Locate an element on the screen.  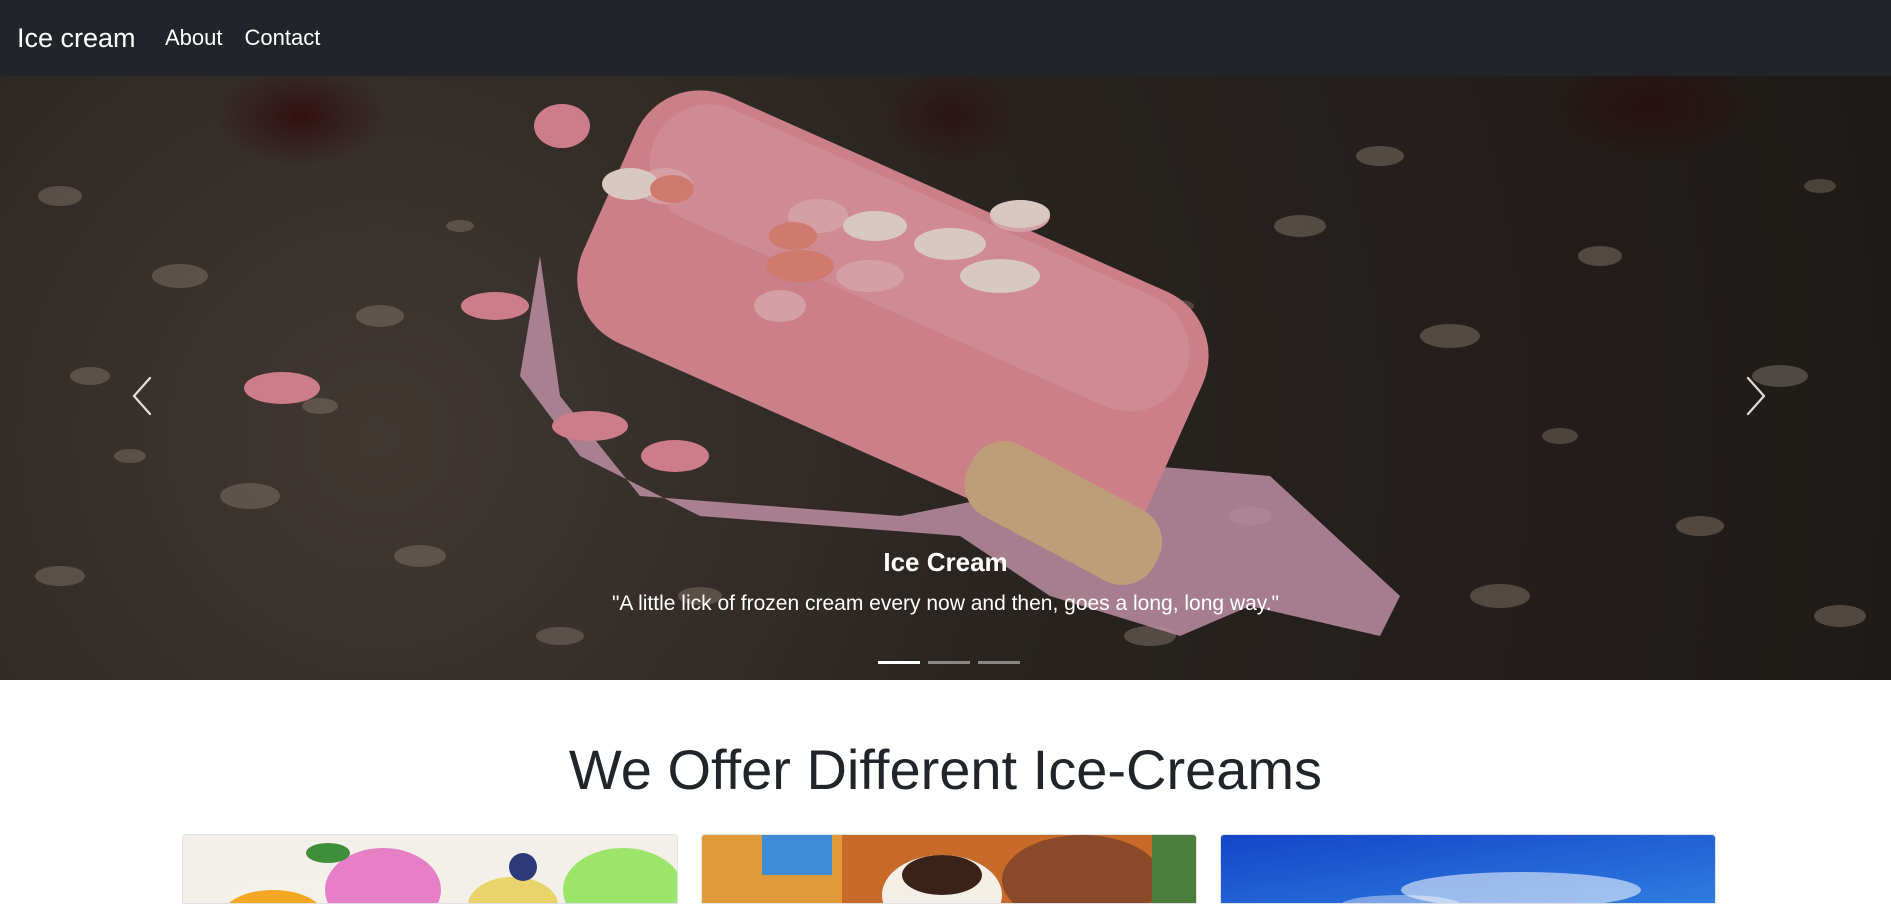
carousel-indicators is located at coordinates (949, 662).